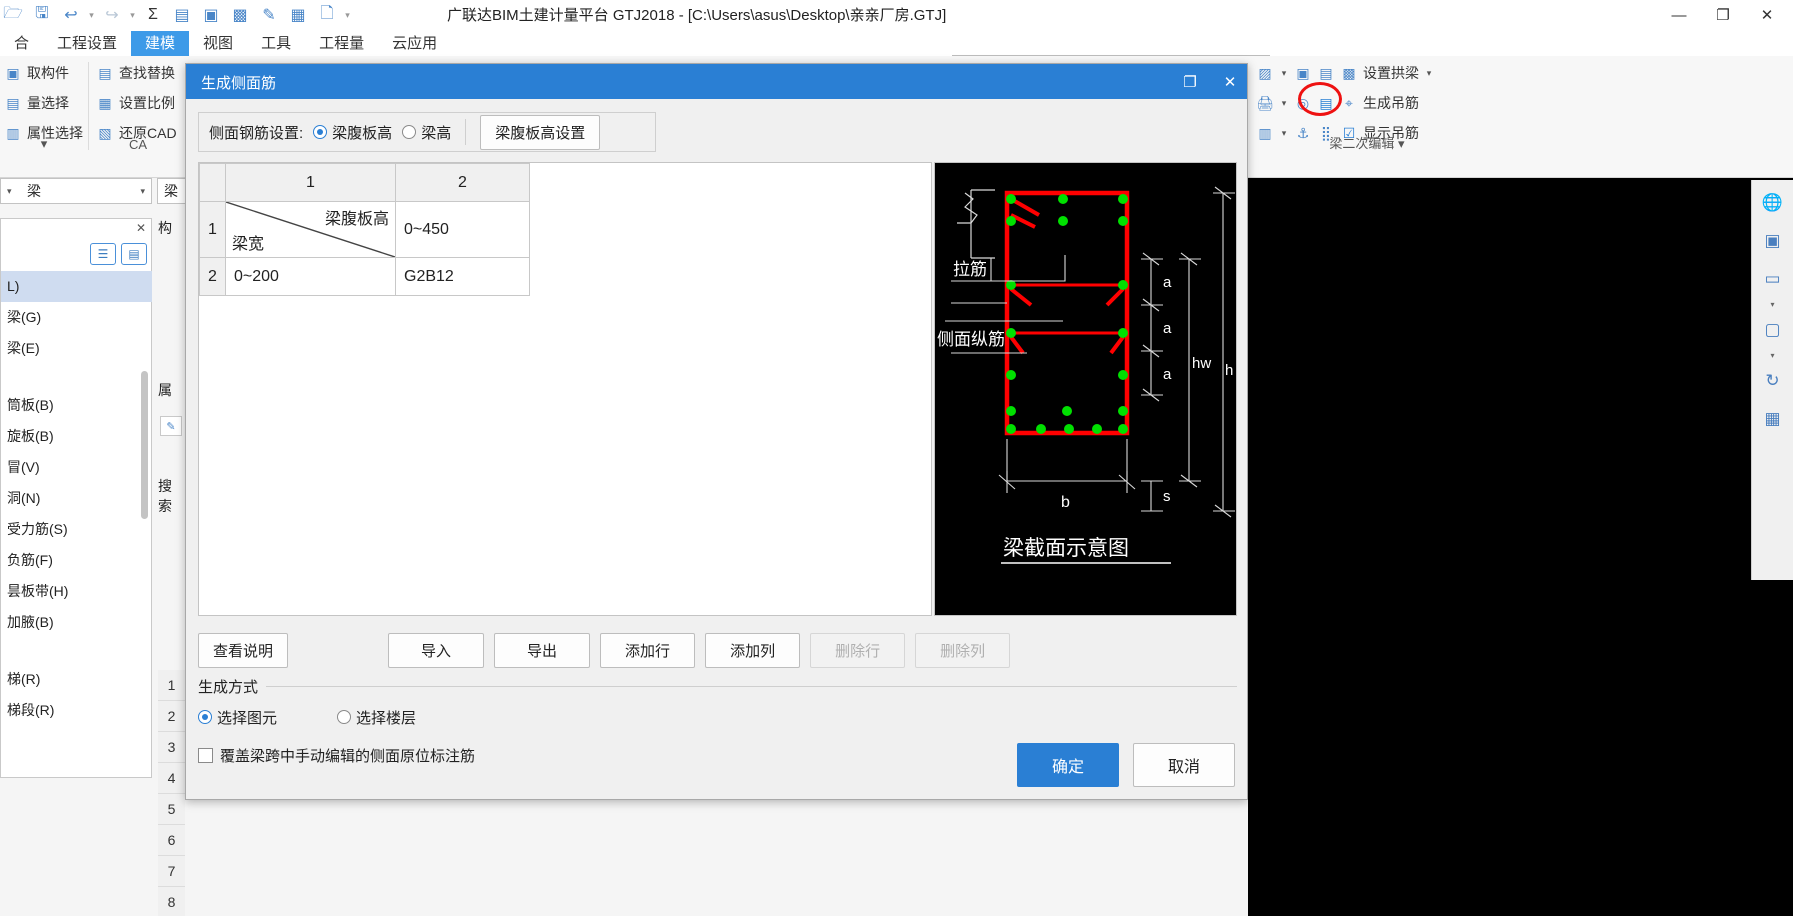 The width and height of the screenshot is (1793, 916). Describe the element at coordinates (1125, 765) in the screenshot. I see `dialog-footer: 确定 取消` at that location.